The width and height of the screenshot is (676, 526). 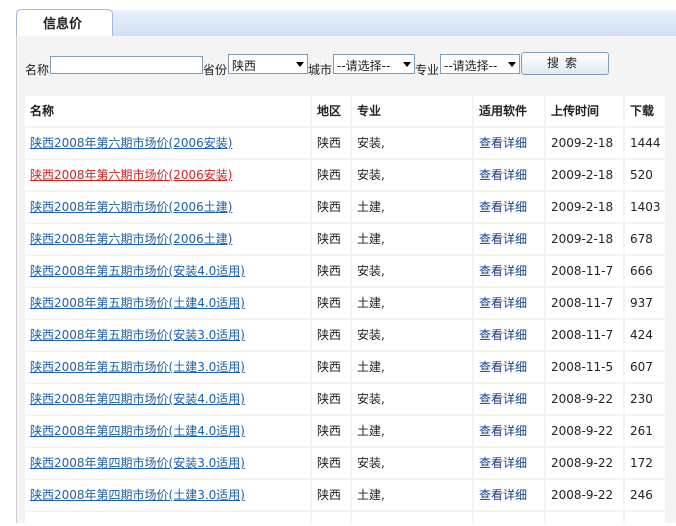 I want to click on header-downloads: 下载, so click(x=645, y=111).